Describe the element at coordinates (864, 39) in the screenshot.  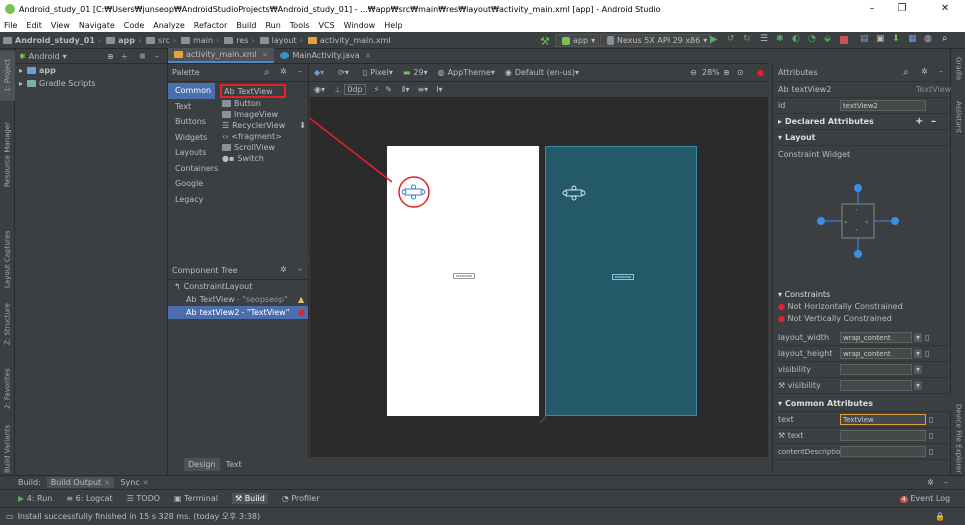
I see `sync-icon: ▤` at that location.